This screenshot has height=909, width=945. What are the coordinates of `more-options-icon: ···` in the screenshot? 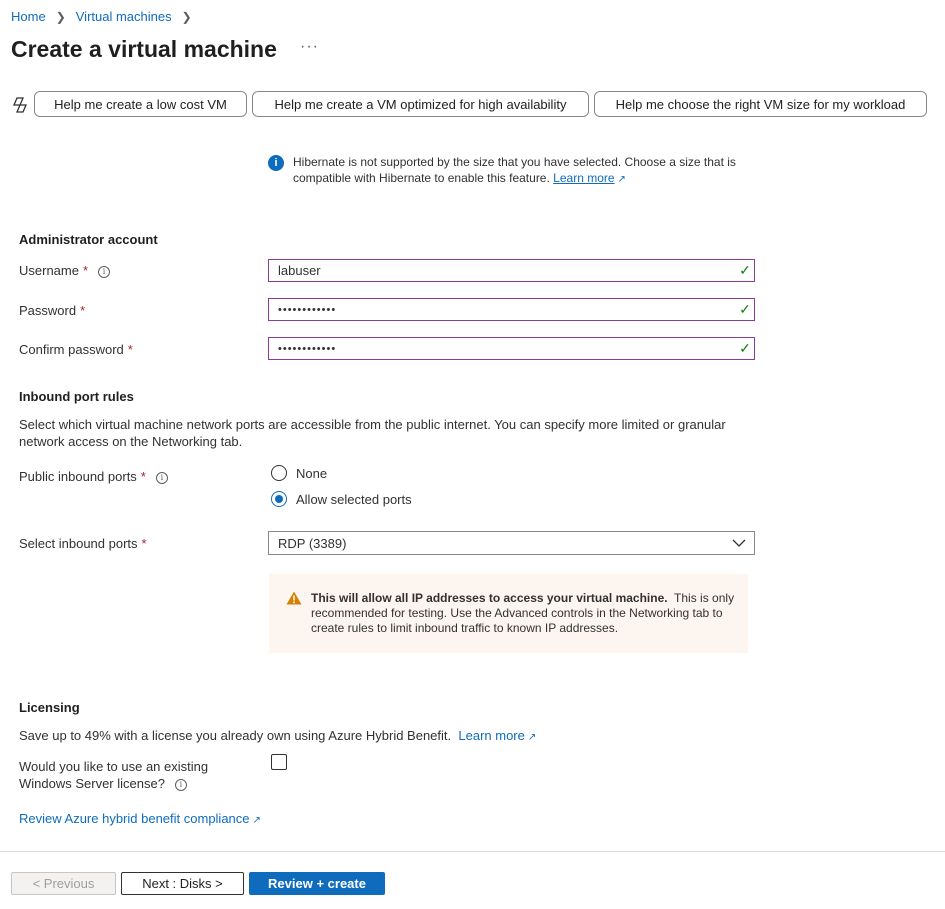 It's located at (309, 47).